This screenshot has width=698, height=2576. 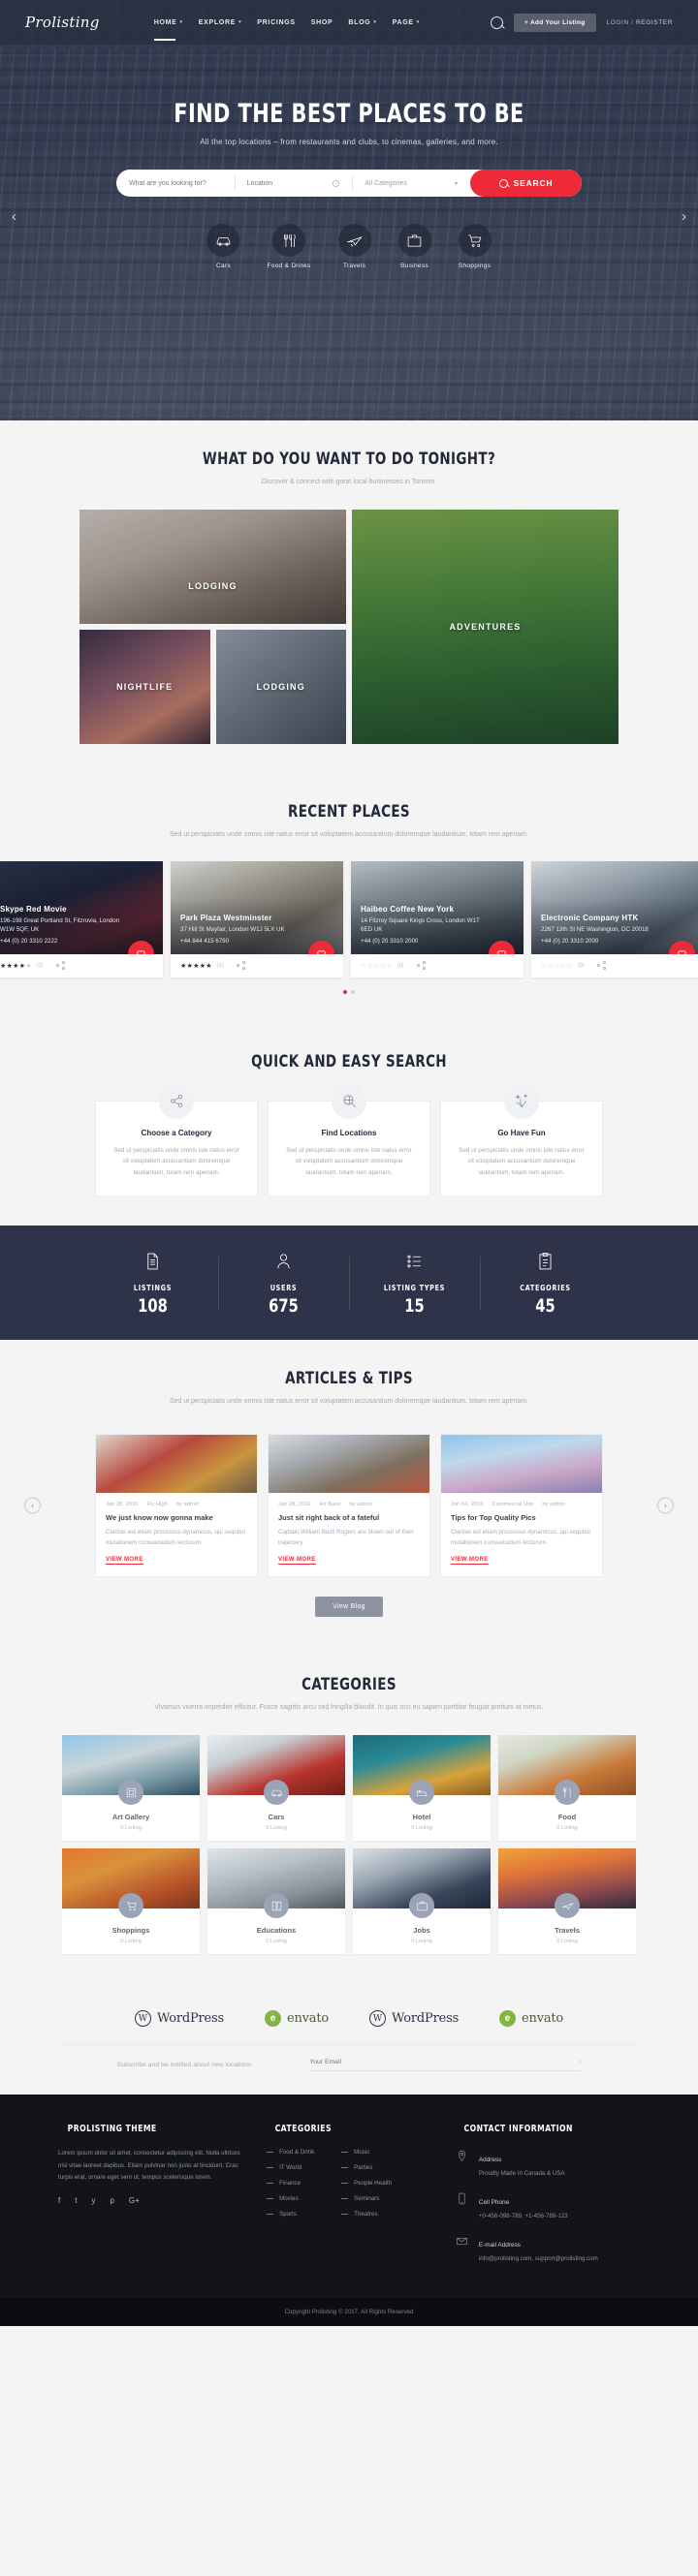 What do you see at coordinates (288, 246) in the screenshot?
I see `hero-category-food-drinks: Food & Drinks` at bounding box center [288, 246].